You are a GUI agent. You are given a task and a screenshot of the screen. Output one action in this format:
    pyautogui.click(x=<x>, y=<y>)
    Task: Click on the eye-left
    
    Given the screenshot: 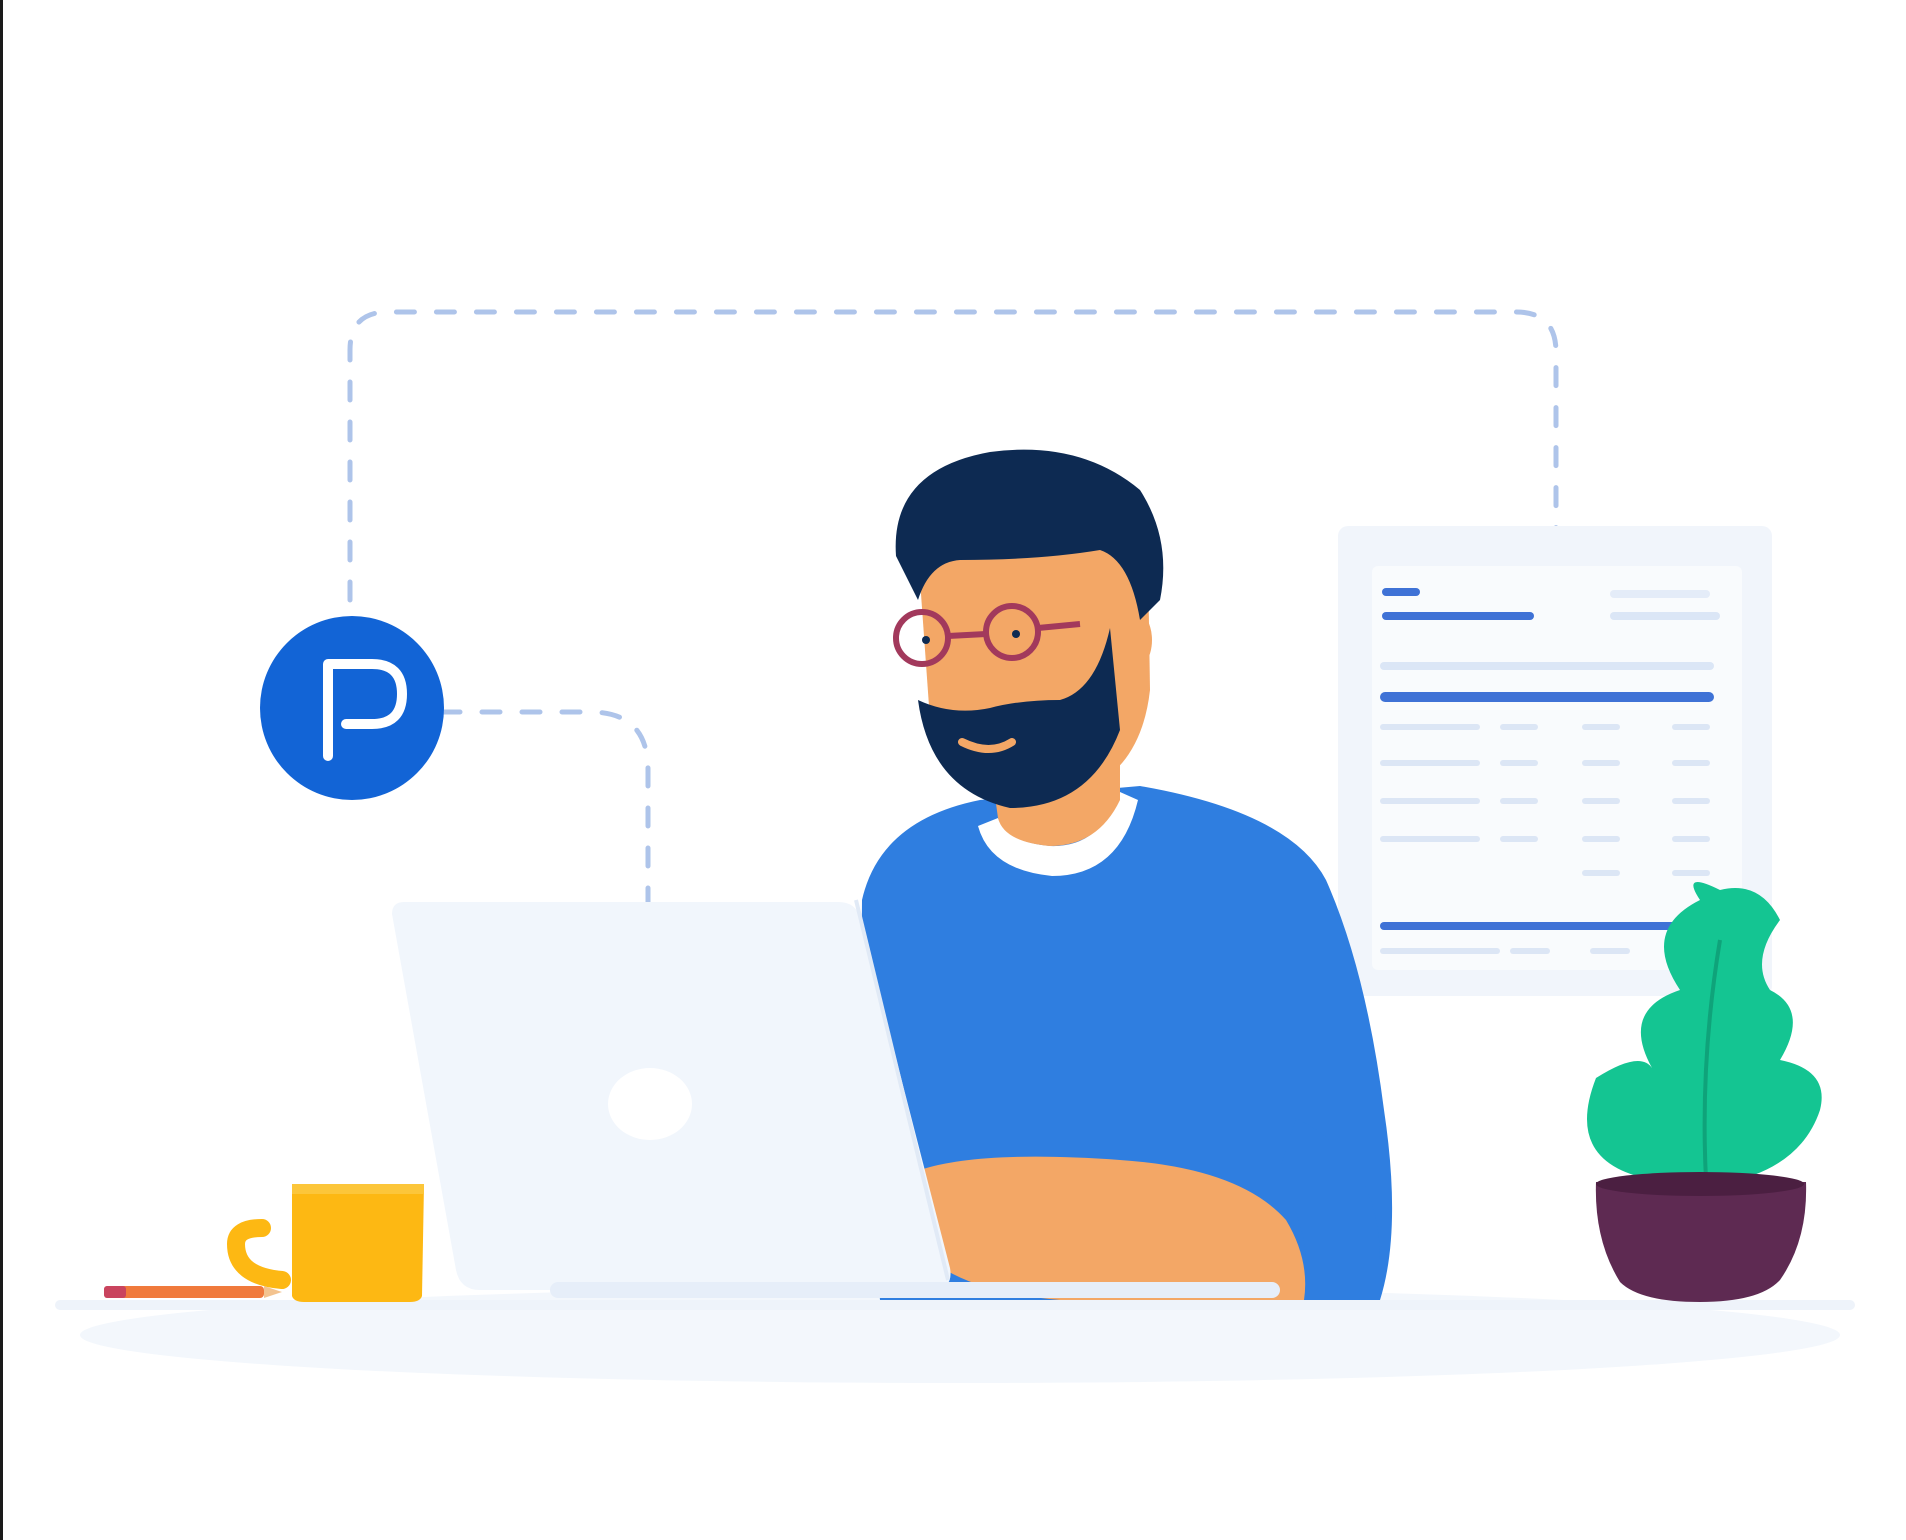 What is the action you would take?
    pyautogui.click(x=926, y=640)
    